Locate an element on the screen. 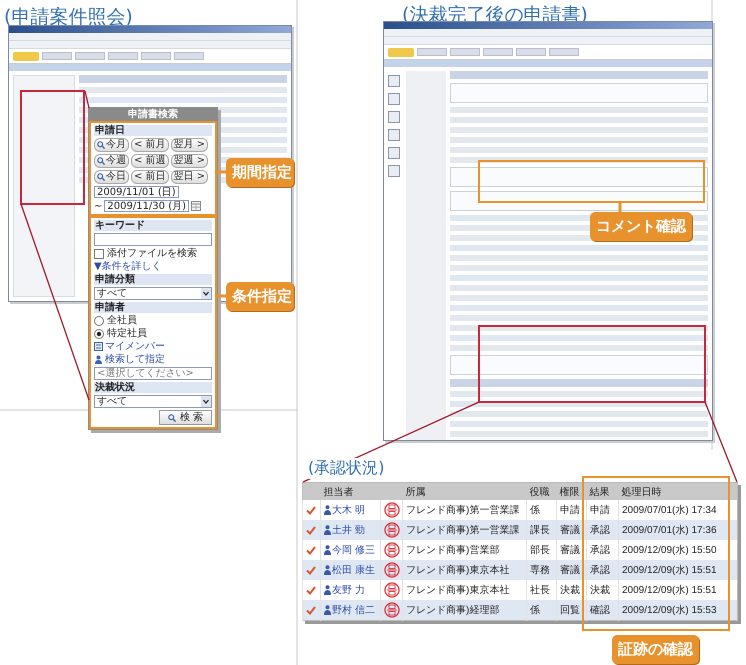 Image resolution: width=746 pixels, height=665 pixels. next-period-button: 翌週 > is located at coordinates (189, 161).